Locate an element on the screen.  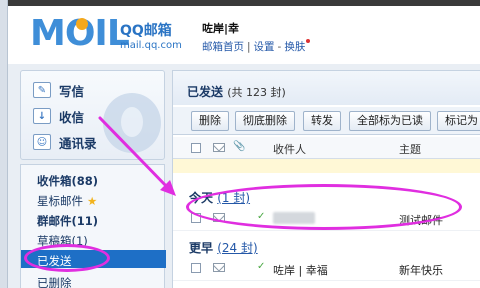
today-mail-highlight is located at coordinates (324, 207).